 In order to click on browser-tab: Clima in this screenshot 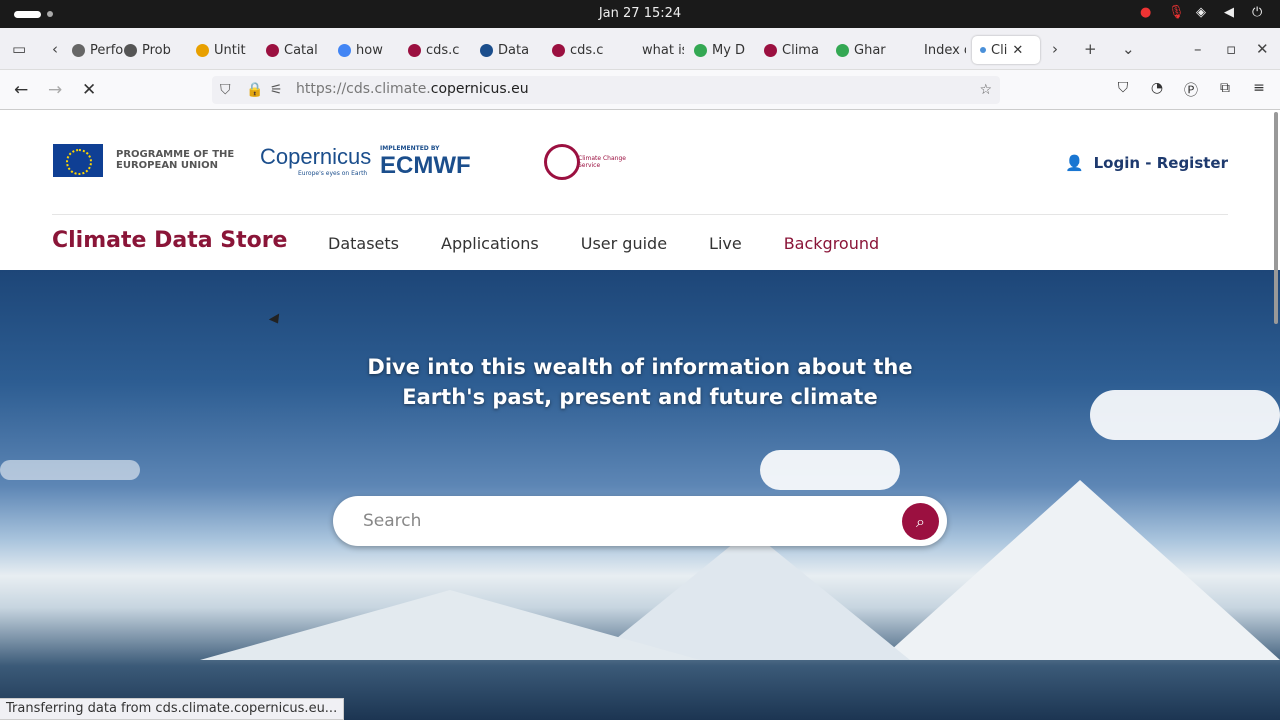, I will do `click(794, 50)`.